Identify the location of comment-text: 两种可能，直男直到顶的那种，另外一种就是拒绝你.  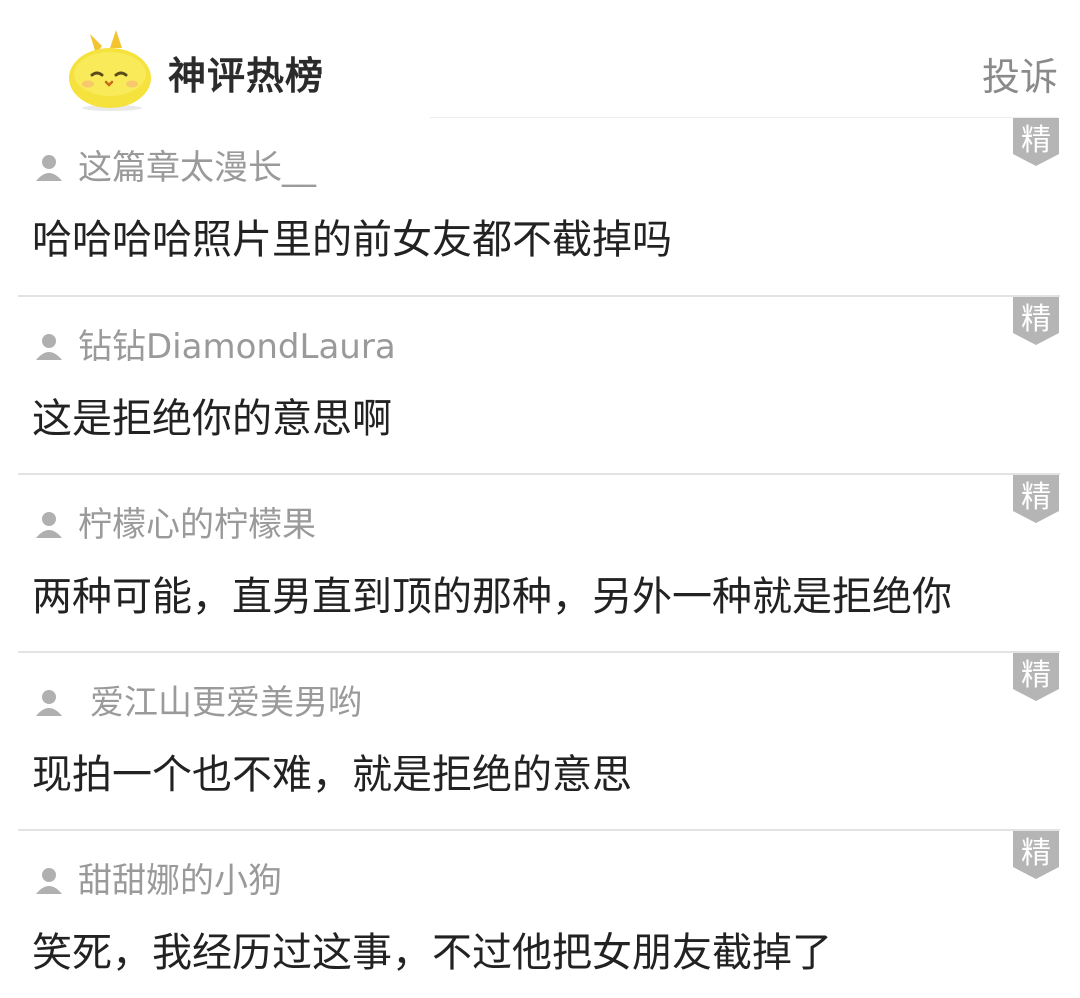
(492, 597).